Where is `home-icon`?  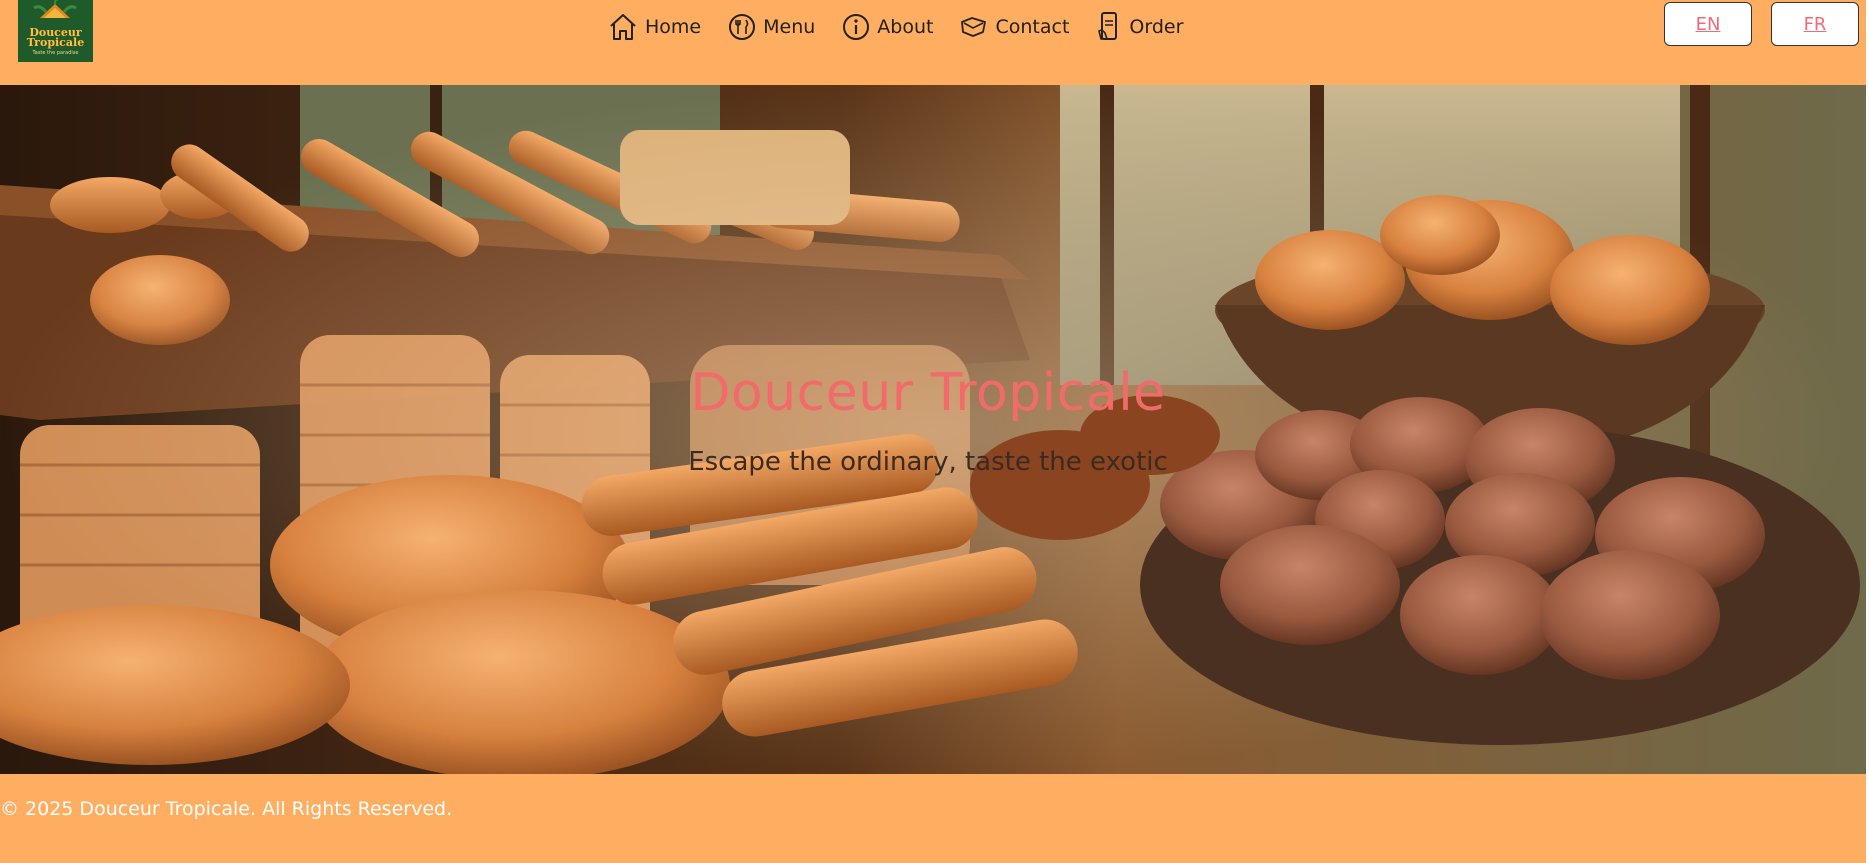 home-icon is located at coordinates (623, 27).